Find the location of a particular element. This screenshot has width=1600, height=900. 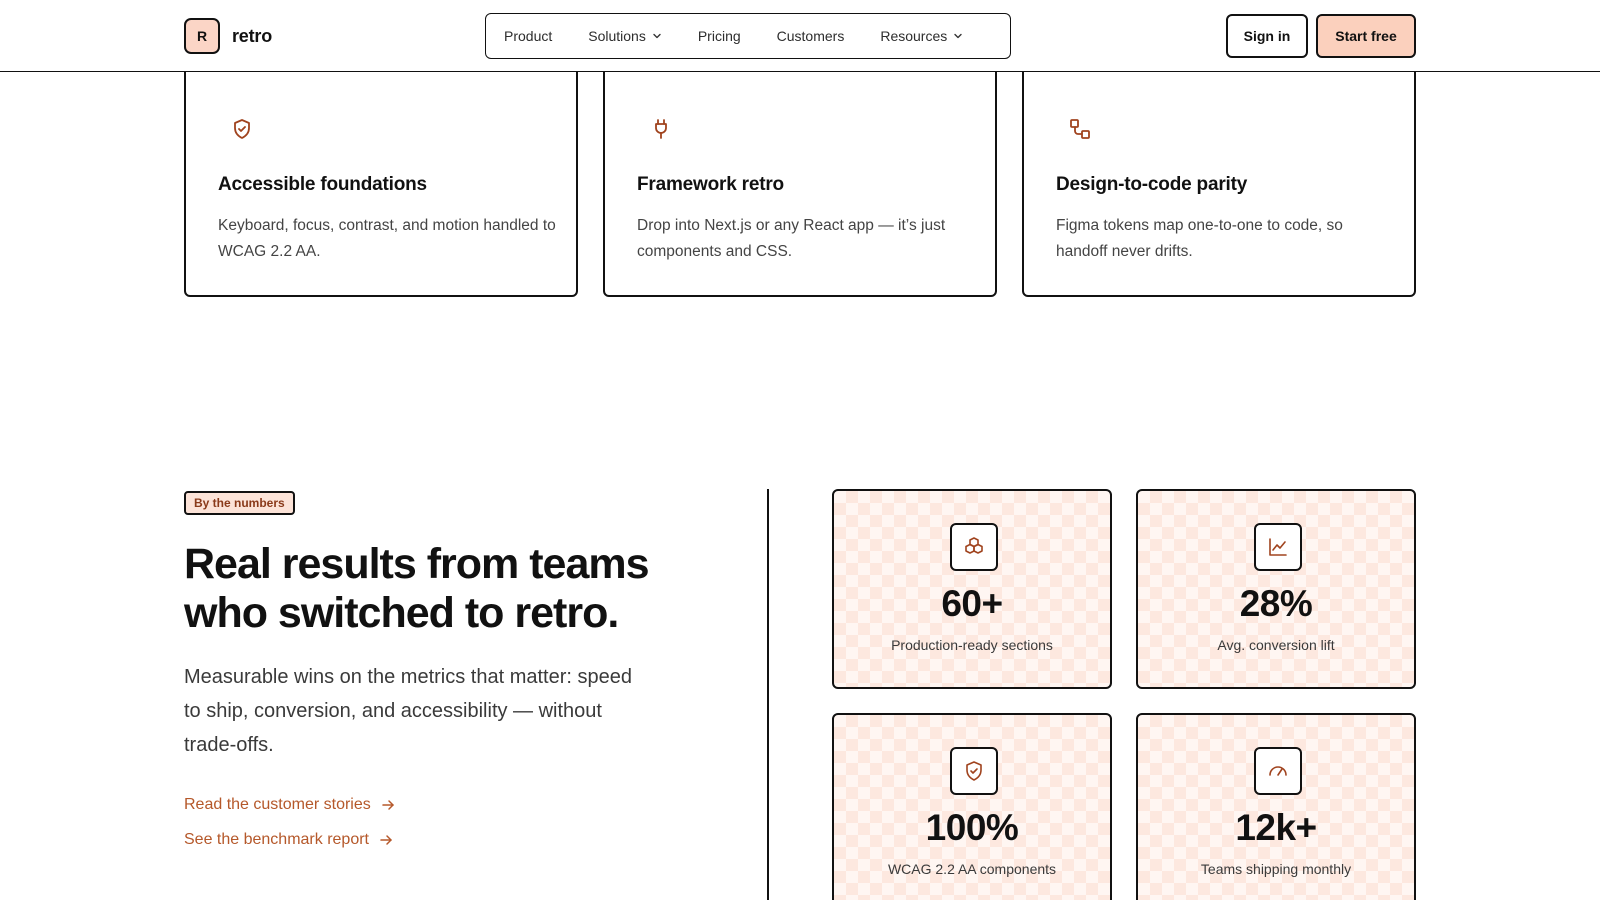

start-free-button: Start free is located at coordinates (1366, 36).